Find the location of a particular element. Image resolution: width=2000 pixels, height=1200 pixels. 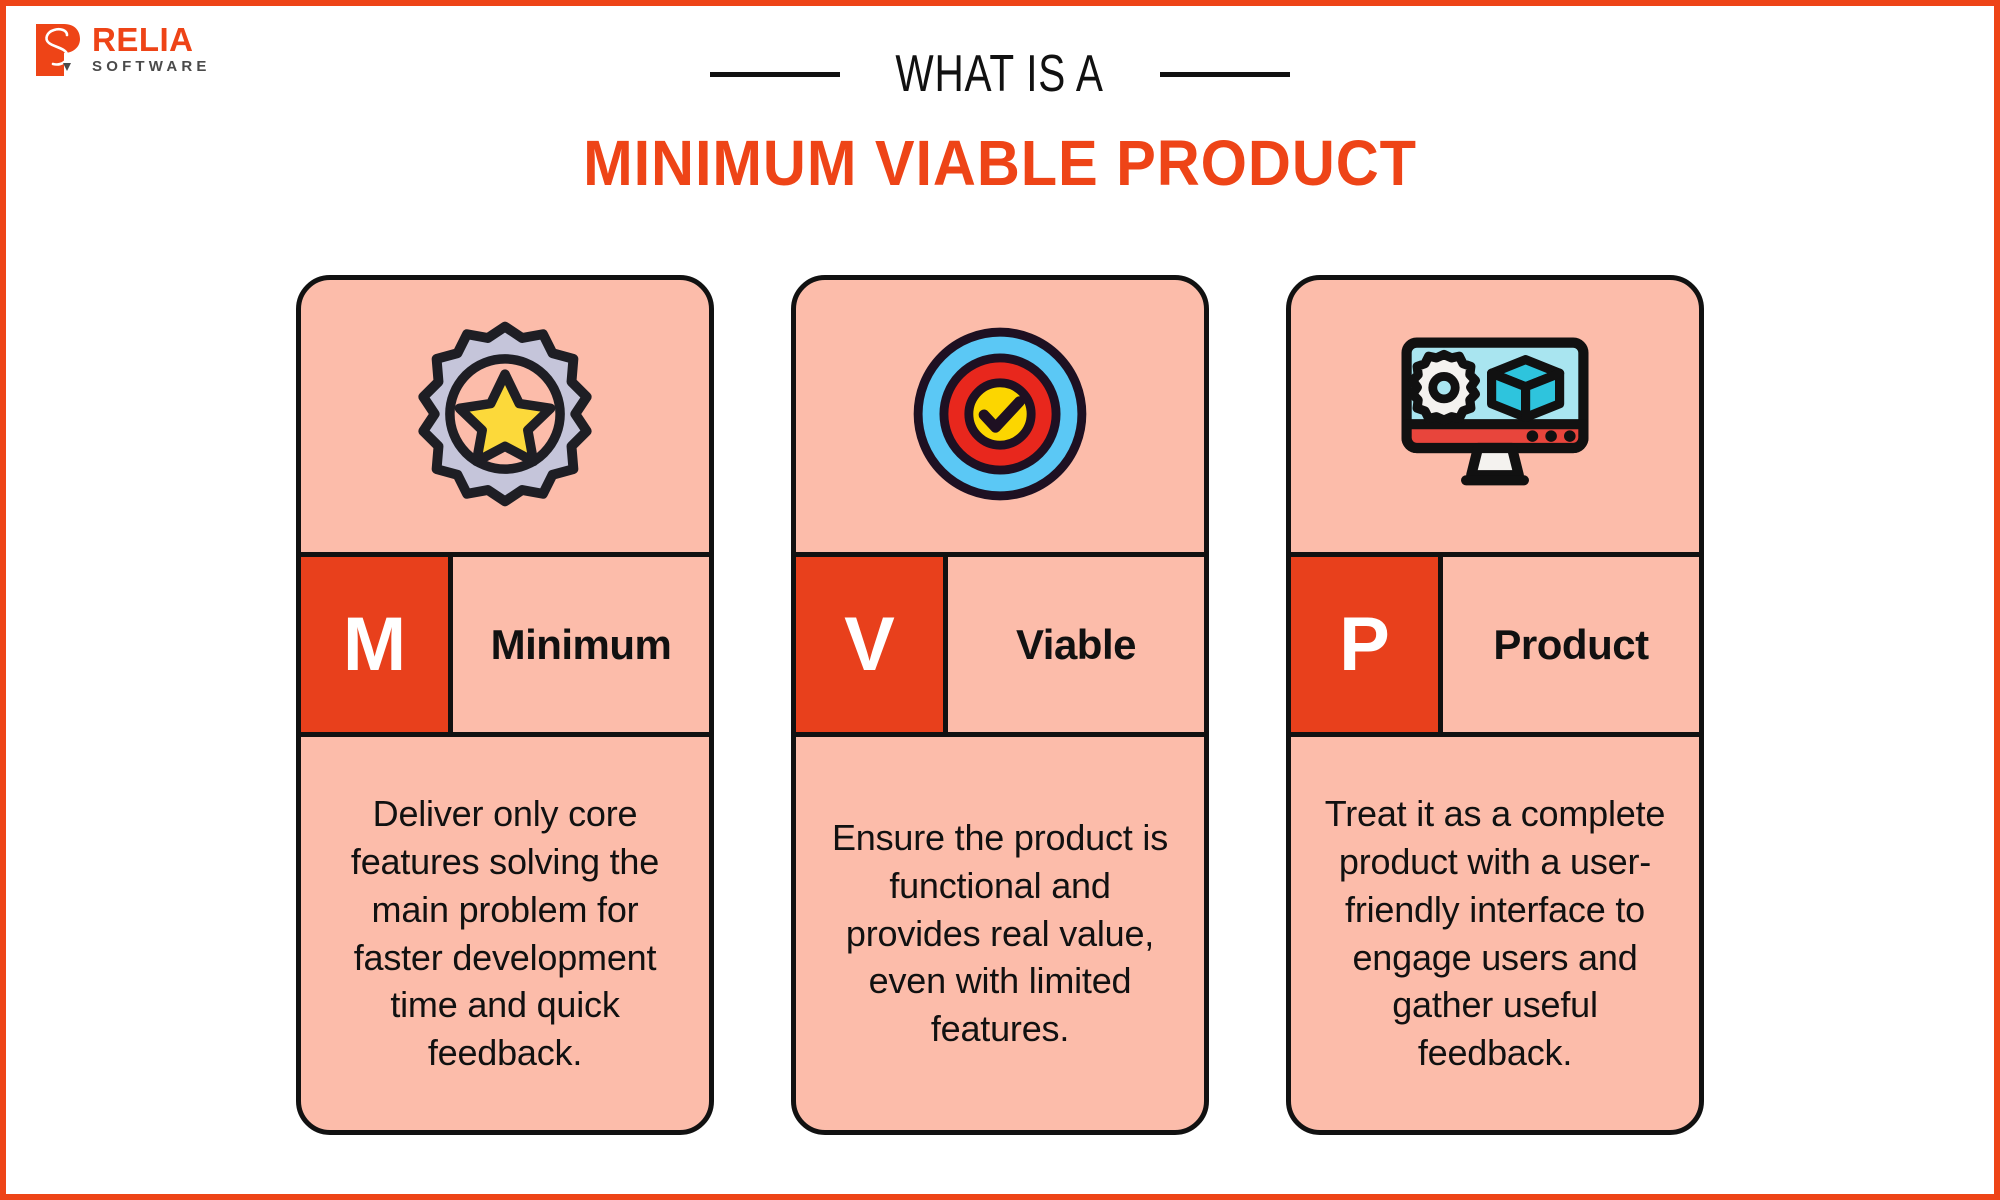

monitor-with-gear-and-cube-icon is located at coordinates (1495, 416).